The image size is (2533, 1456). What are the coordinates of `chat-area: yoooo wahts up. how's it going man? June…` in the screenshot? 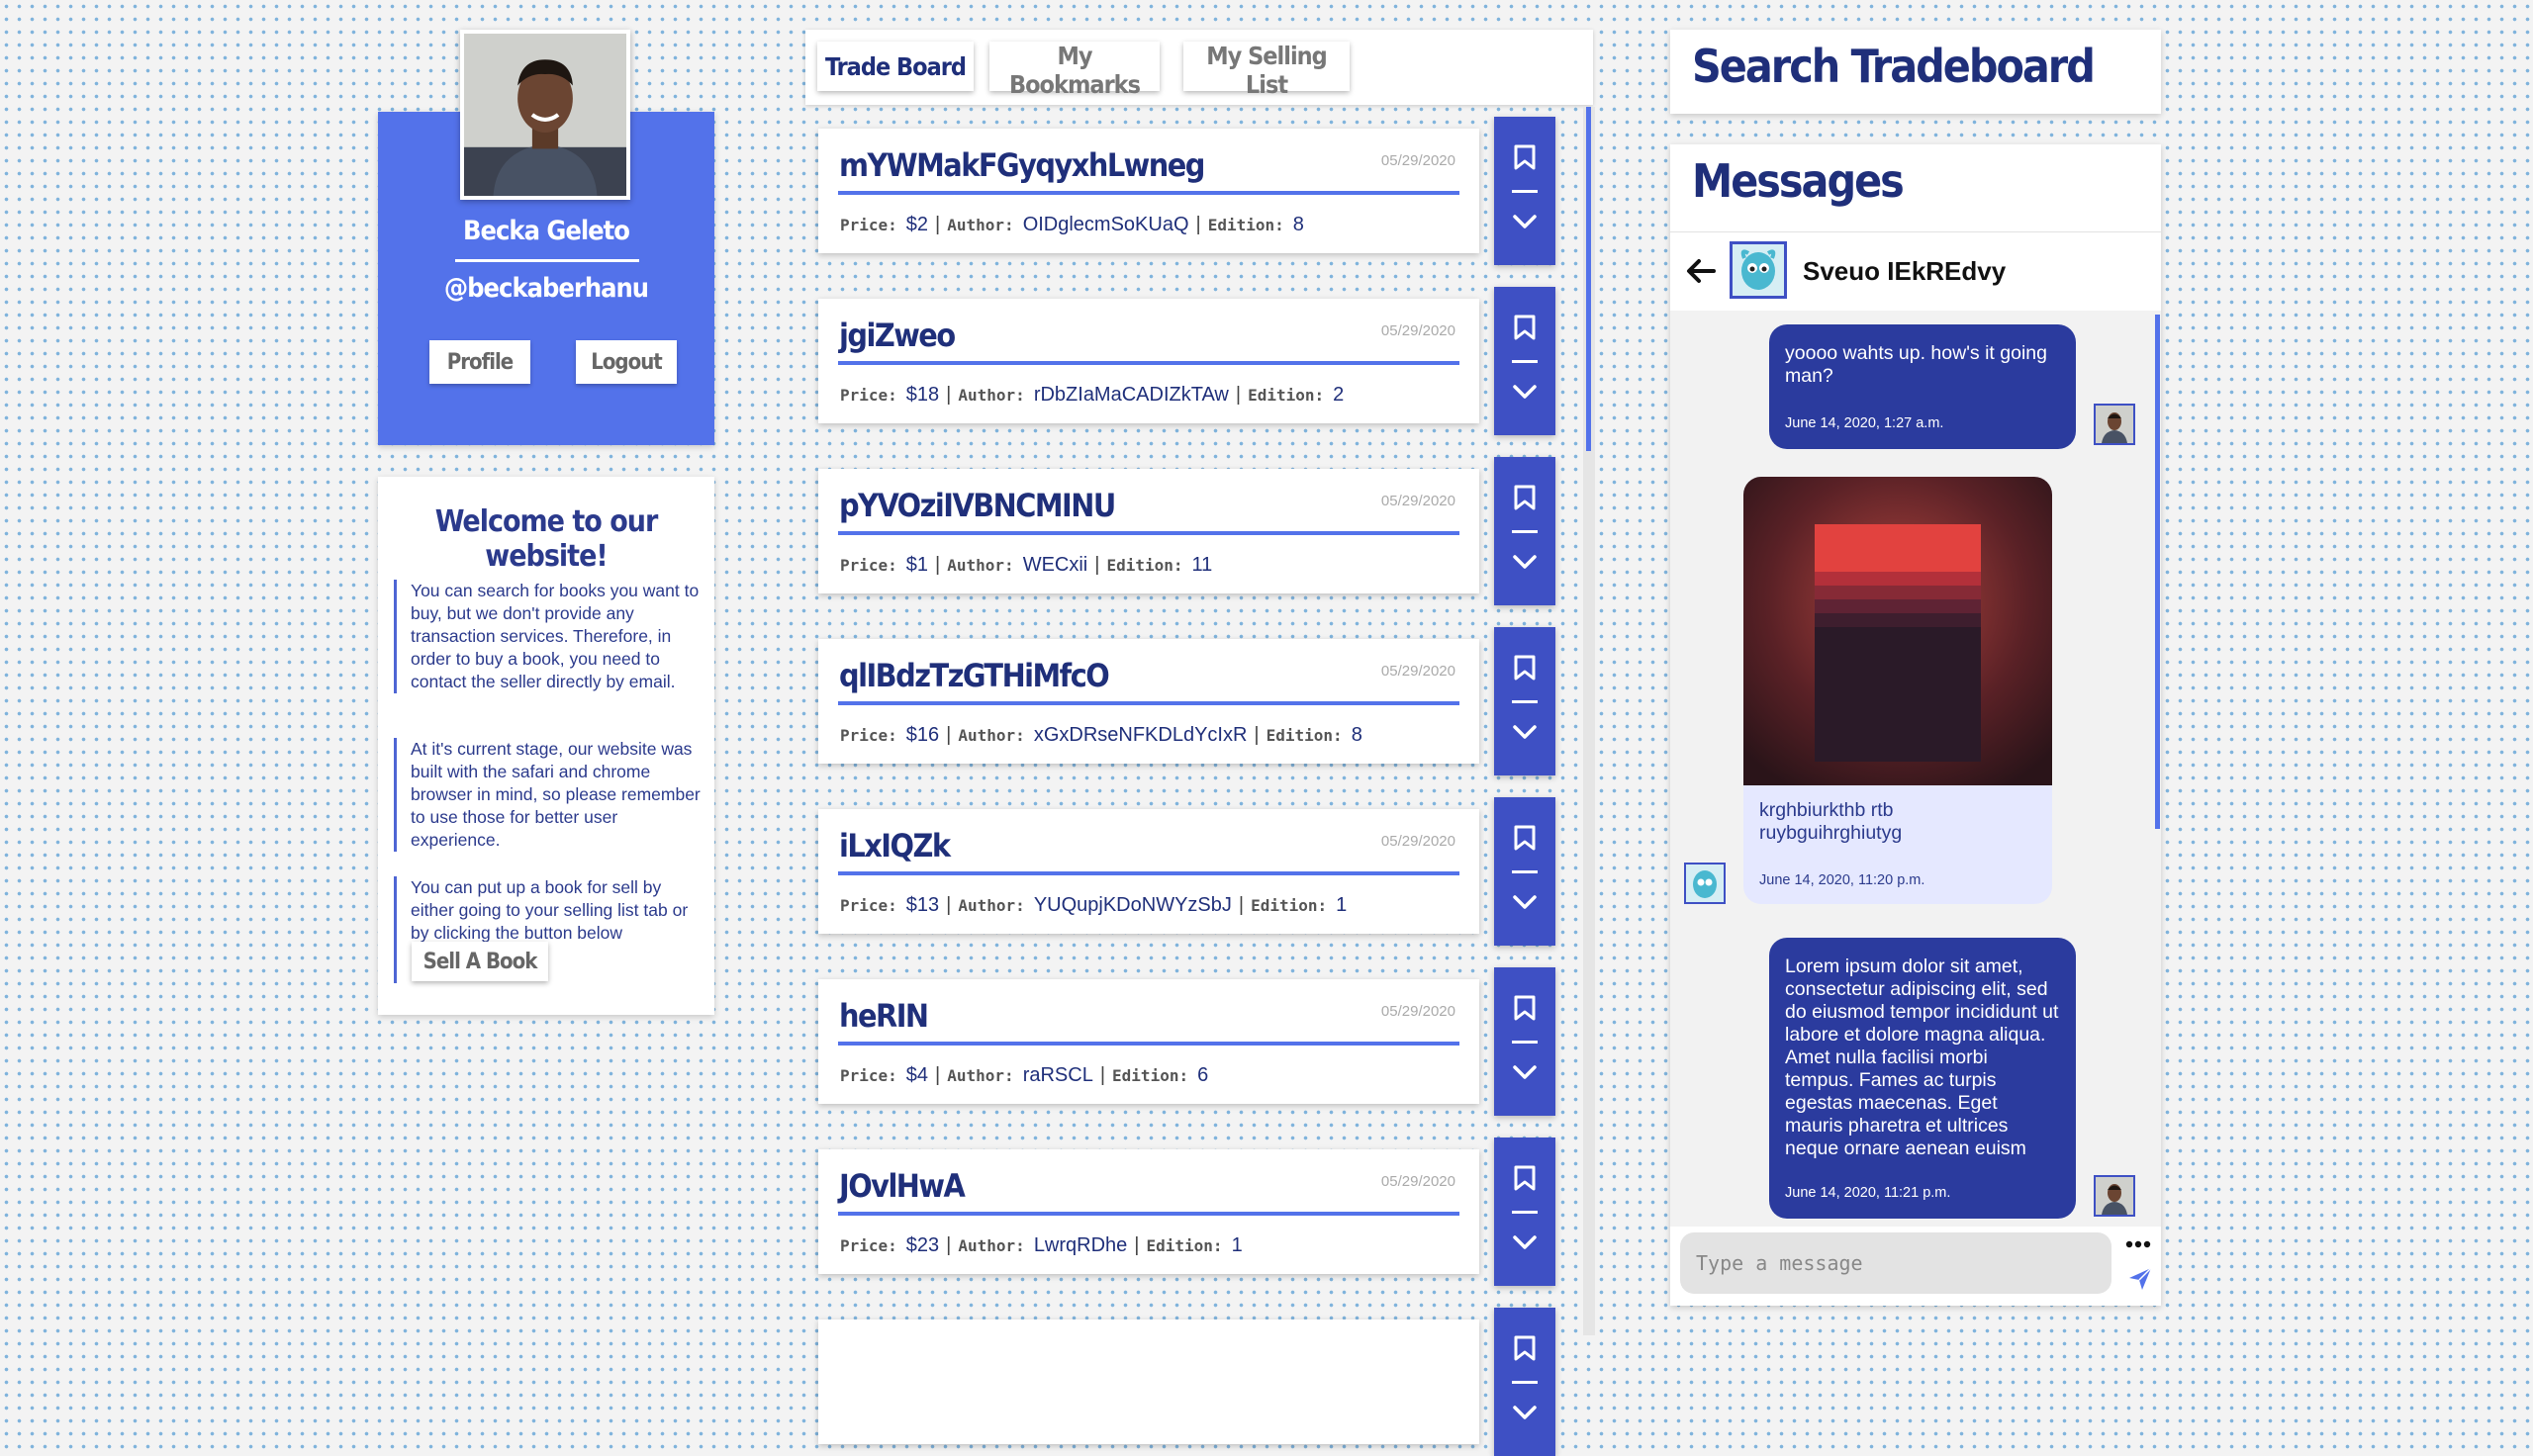 It's located at (1916, 769).